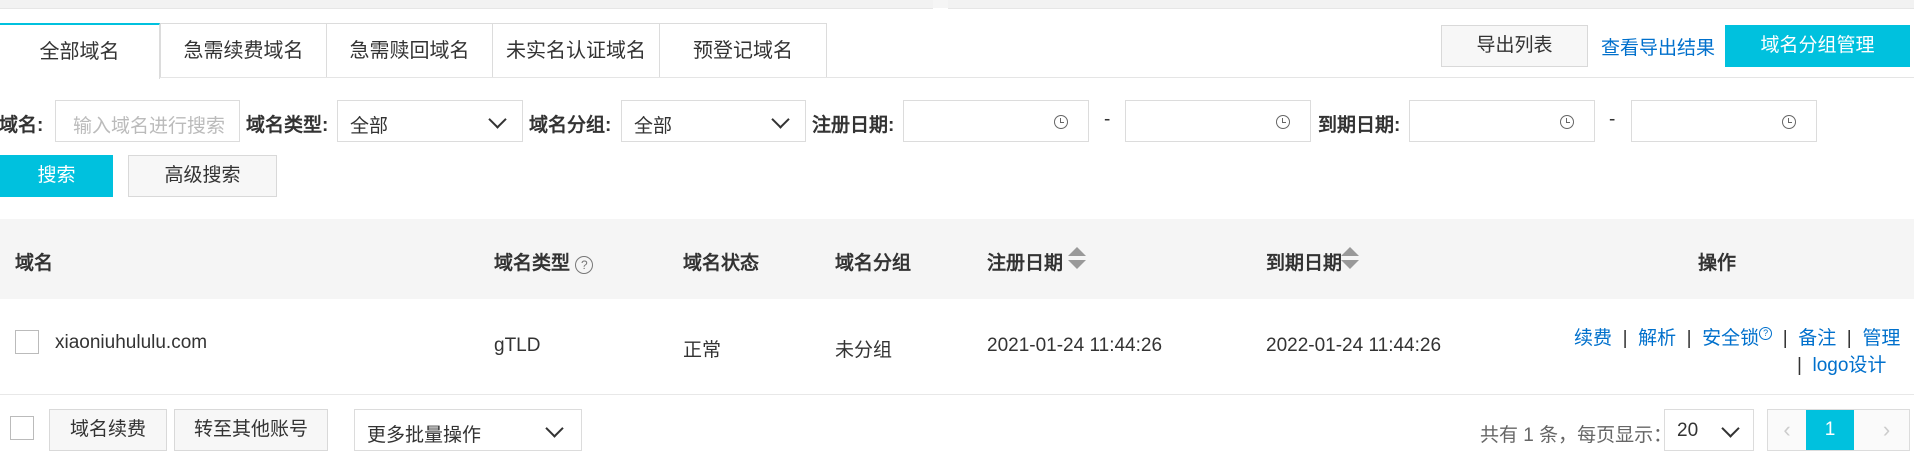 The image size is (1914, 469). Describe the element at coordinates (1025, 261) in the screenshot. I see `col-header-reg-date: 注册日期` at that location.